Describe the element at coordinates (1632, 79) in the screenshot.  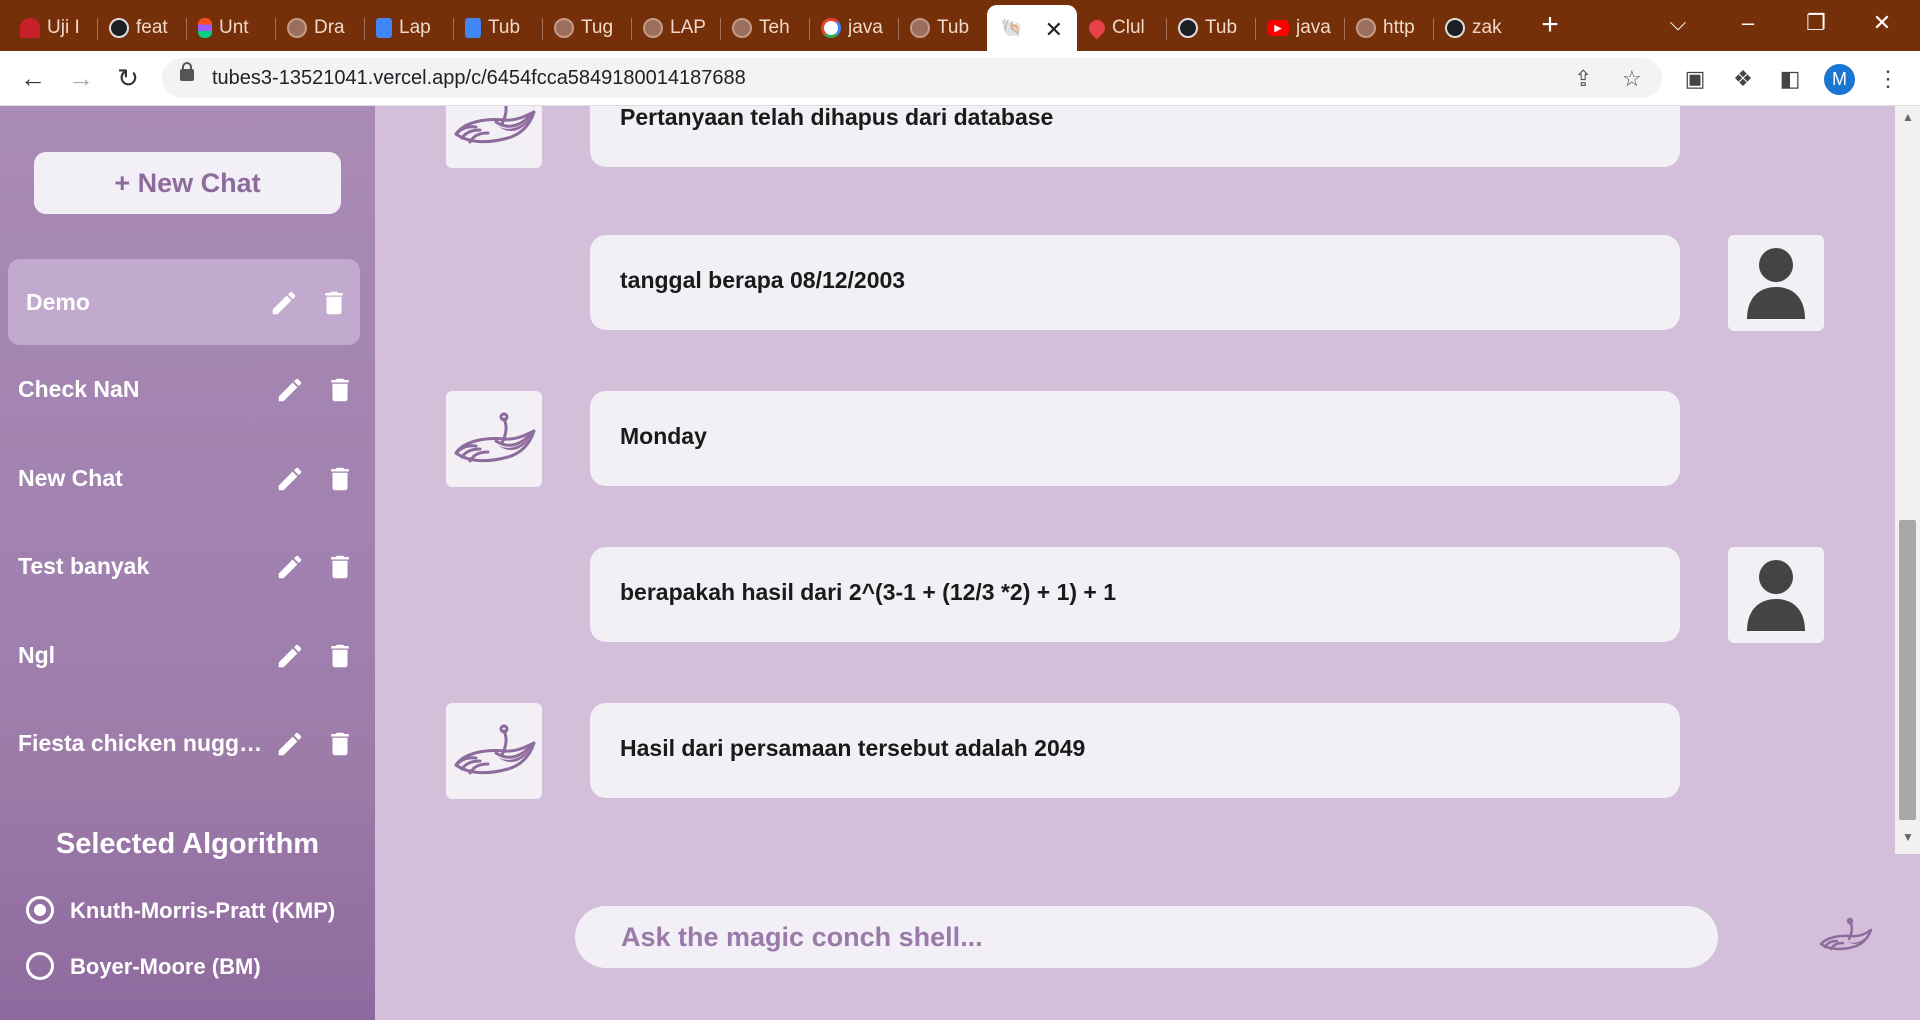
I see `star-icon: ☆` at that location.